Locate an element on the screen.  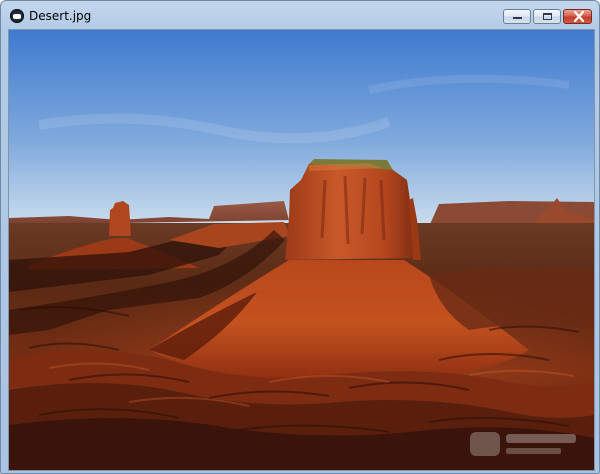
window-title: Desert.jpg is located at coordinates (60, 16).